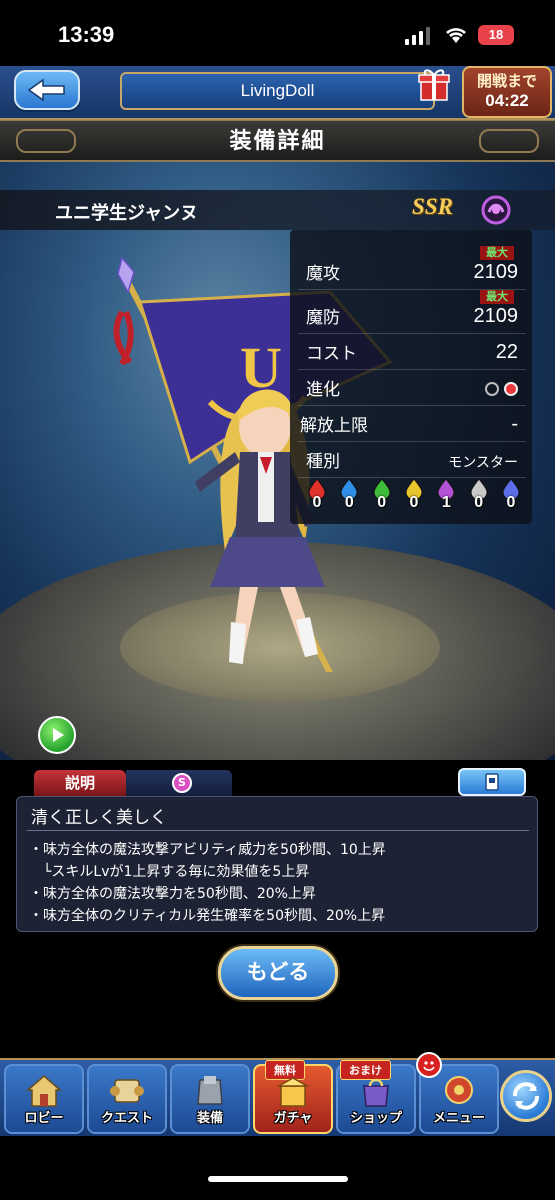  Describe the element at coordinates (456, 35) in the screenshot. I see `wifi-icon` at that location.